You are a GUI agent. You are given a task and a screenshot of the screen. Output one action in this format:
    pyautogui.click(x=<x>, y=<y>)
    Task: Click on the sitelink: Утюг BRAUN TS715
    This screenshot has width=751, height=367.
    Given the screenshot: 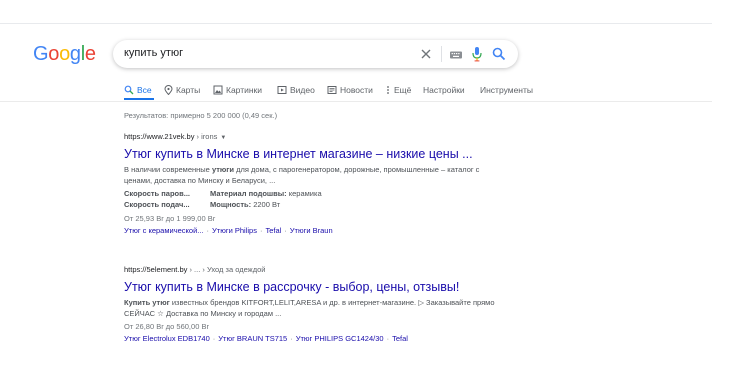 What is the action you would take?
    pyautogui.click(x=252, y=338)
    